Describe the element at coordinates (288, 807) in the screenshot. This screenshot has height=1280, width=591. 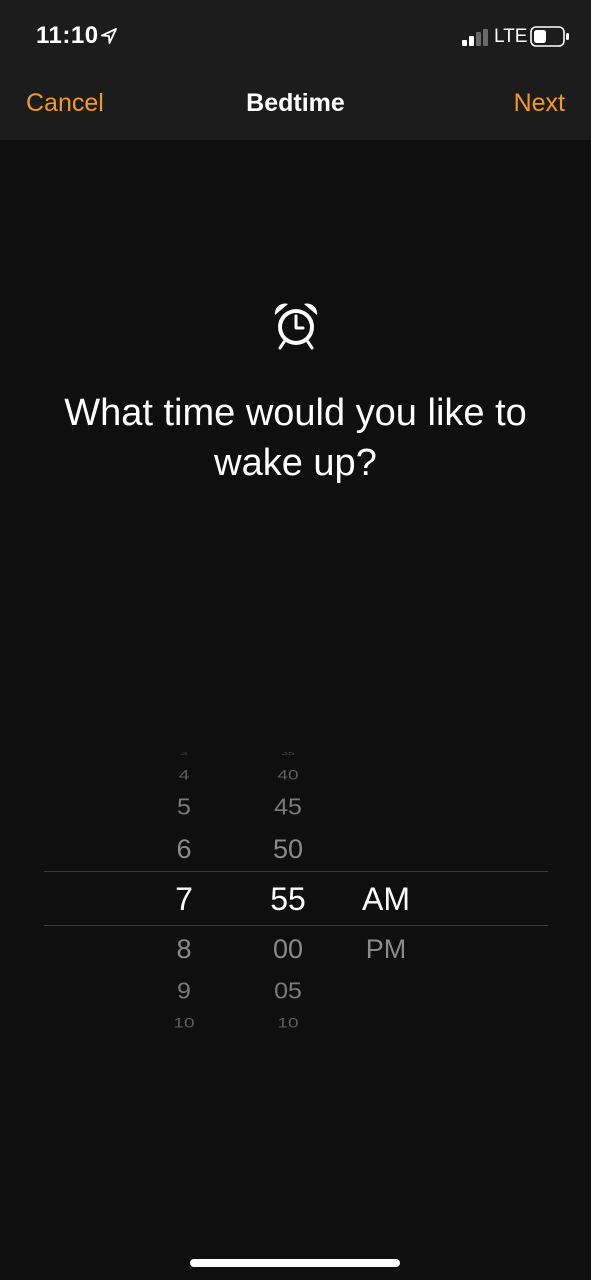
I see `picker-minute-option: 45` at that location.